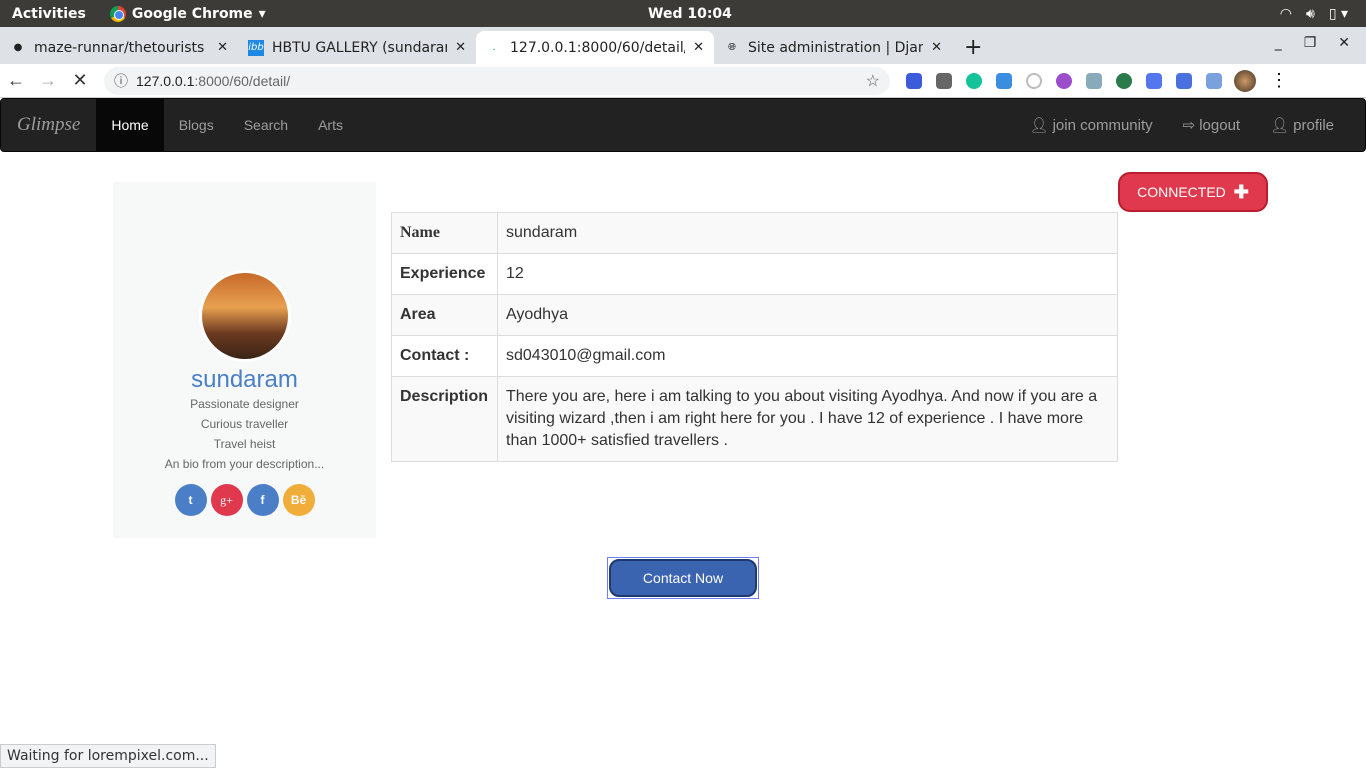  I want to click on restore-icon: ❐, so click(1310, 43).